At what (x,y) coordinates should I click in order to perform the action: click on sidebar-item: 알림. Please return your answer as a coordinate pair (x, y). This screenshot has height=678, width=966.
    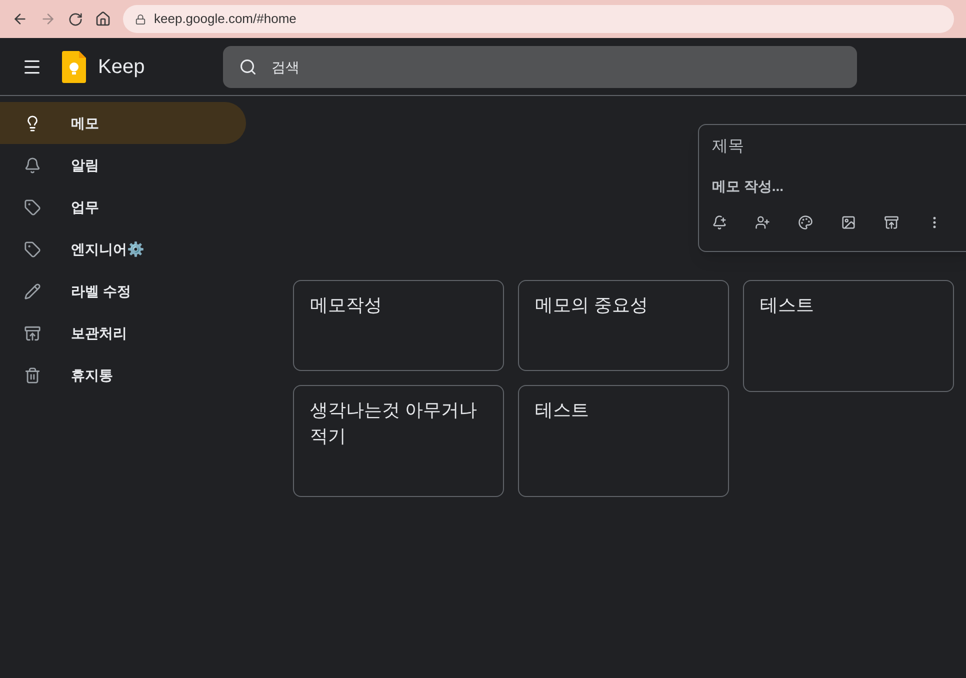
    Looking at the image, I should click on (123, 165).